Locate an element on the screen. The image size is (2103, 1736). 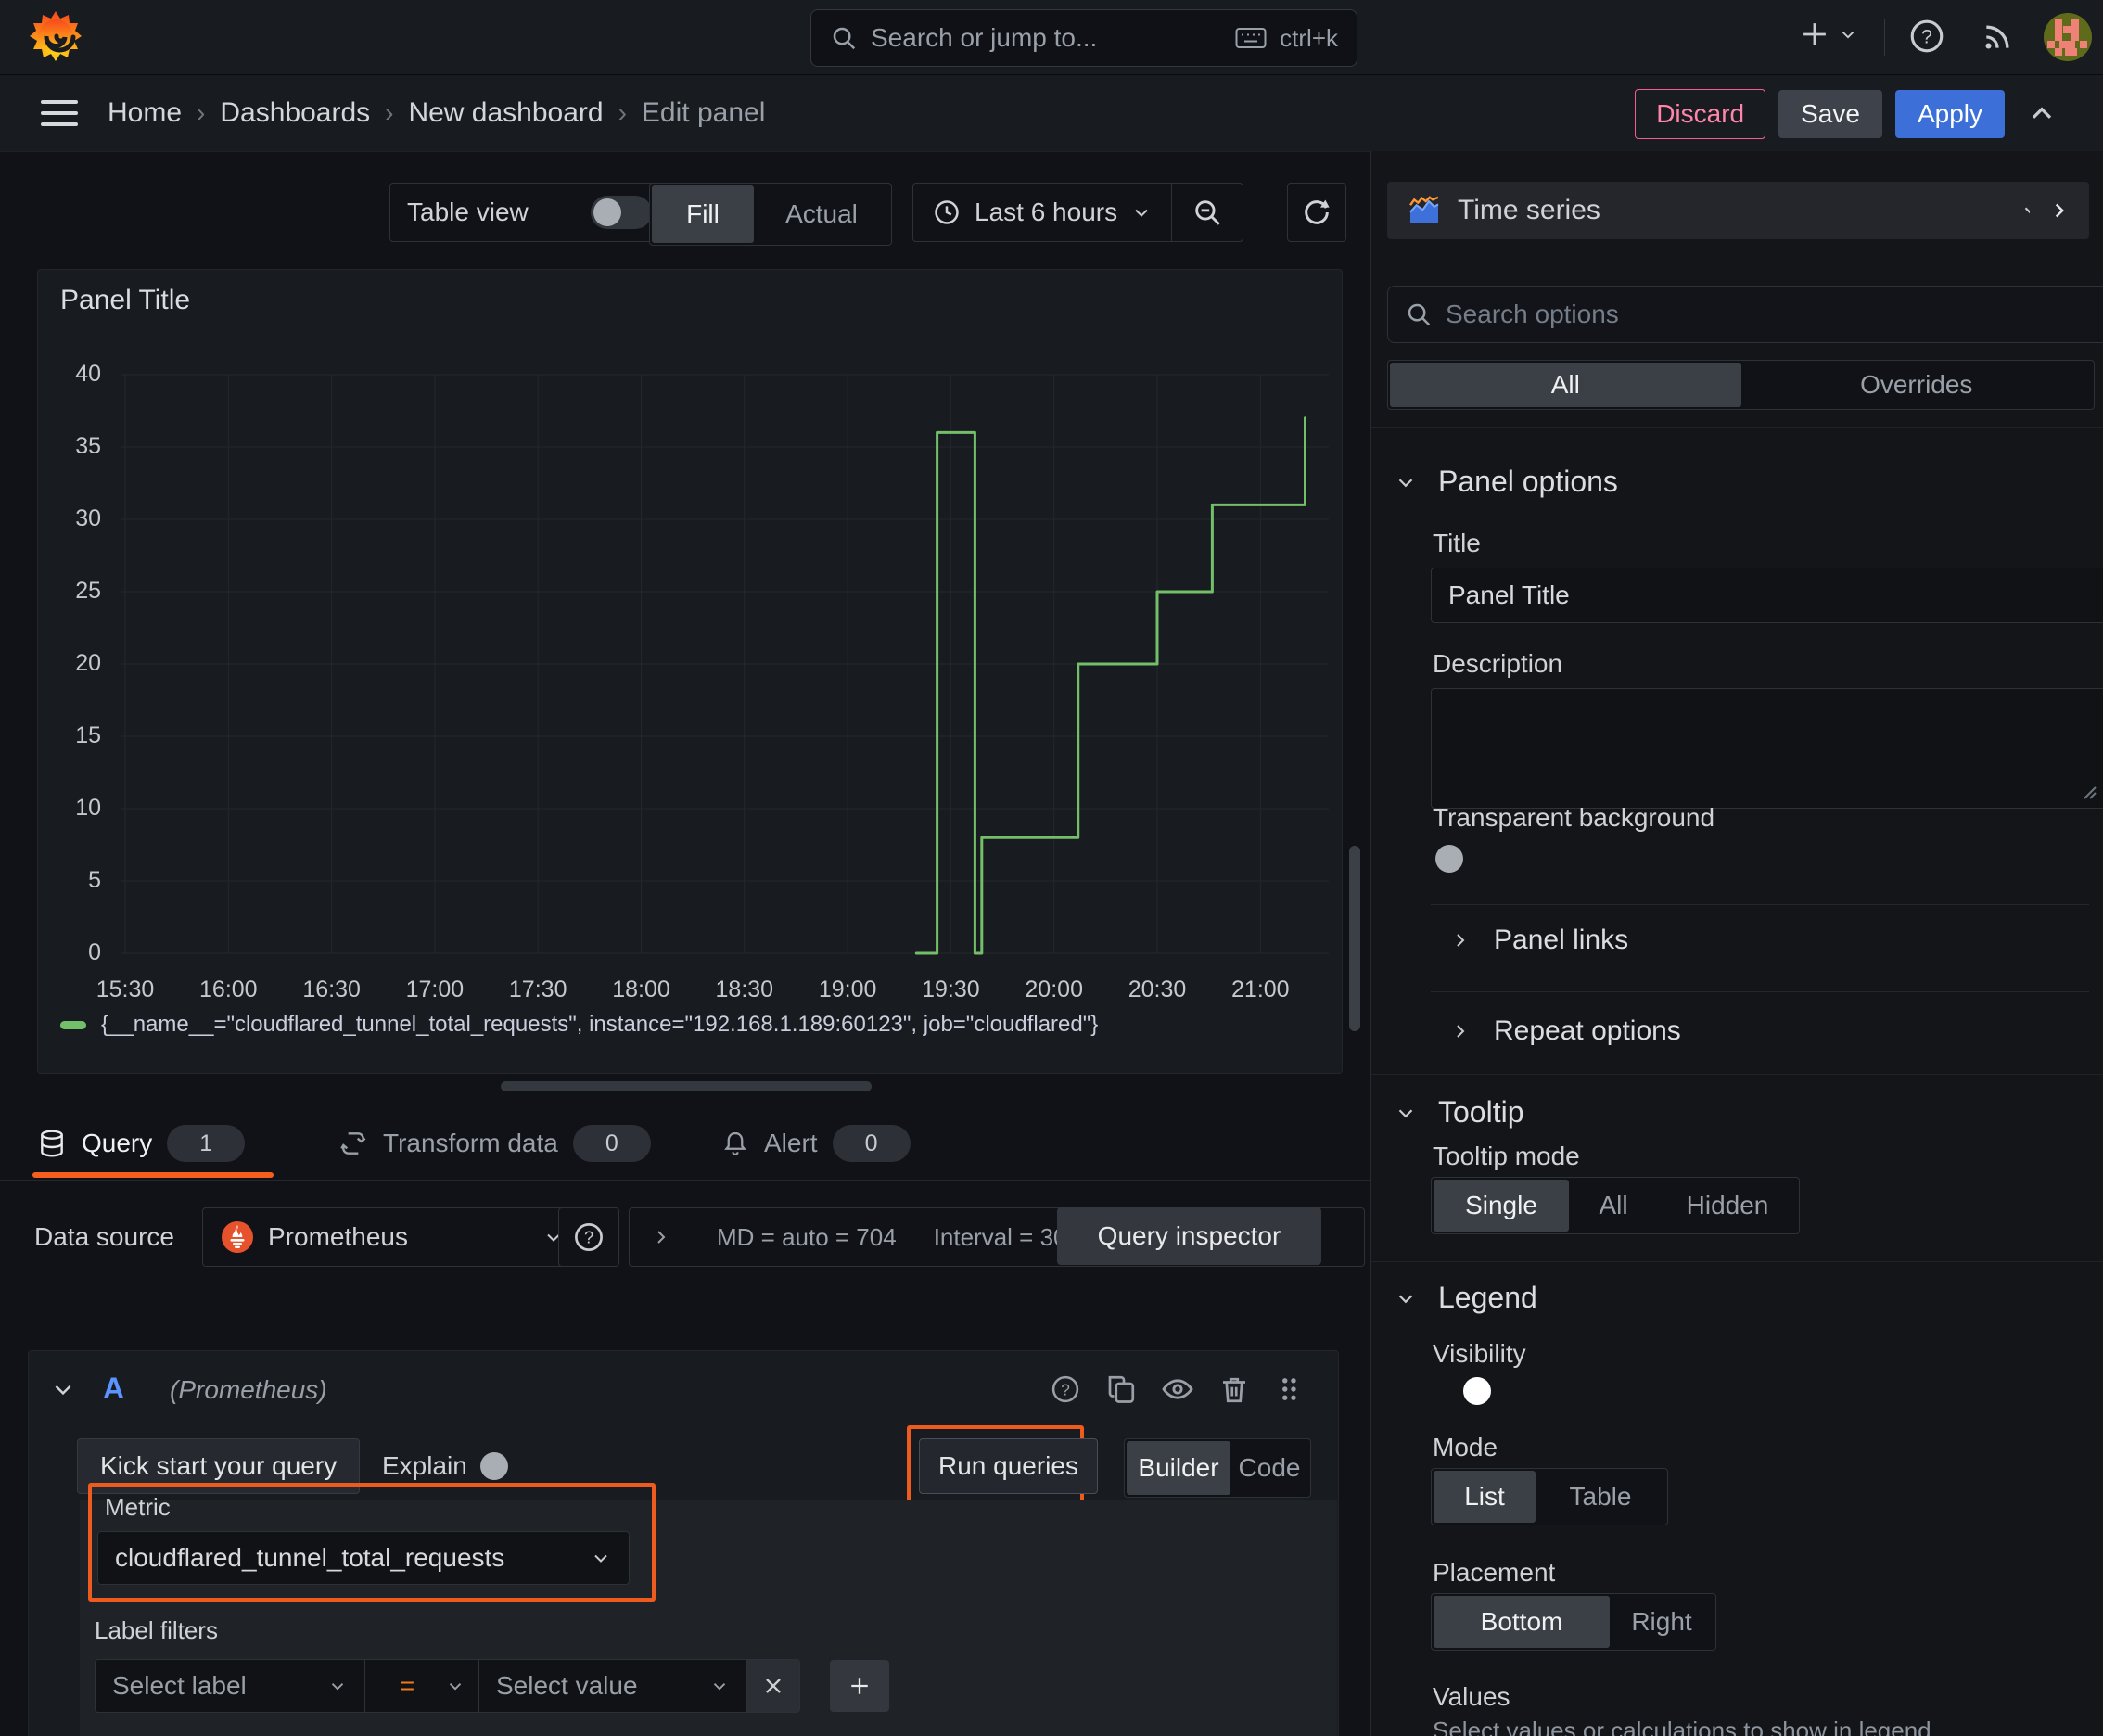
news-rss-icon is located at coordinates (1997, 37).